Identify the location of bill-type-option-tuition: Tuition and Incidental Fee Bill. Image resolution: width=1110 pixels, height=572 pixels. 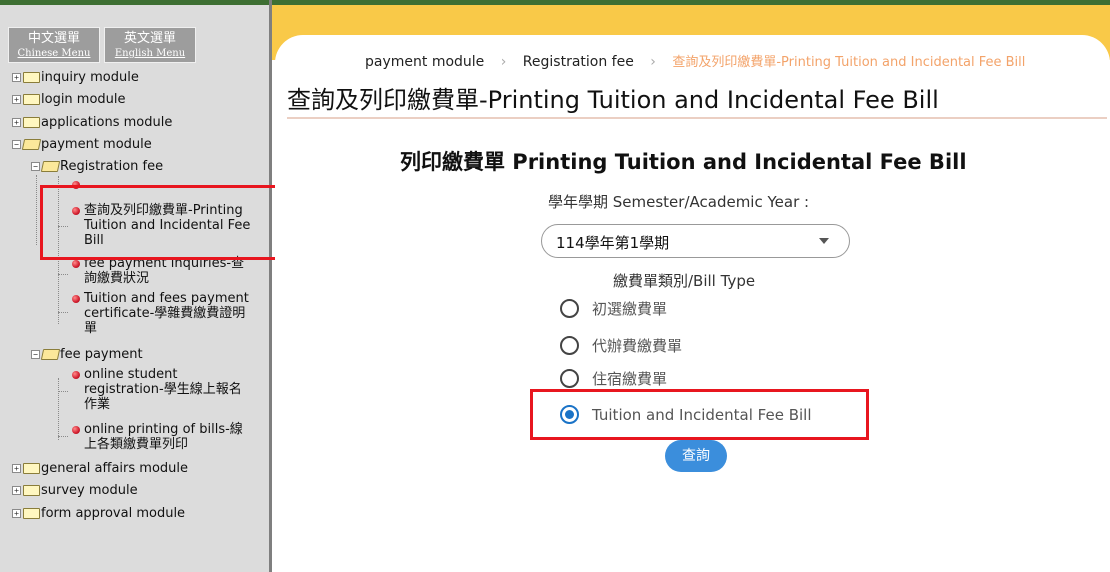
(686, 414).